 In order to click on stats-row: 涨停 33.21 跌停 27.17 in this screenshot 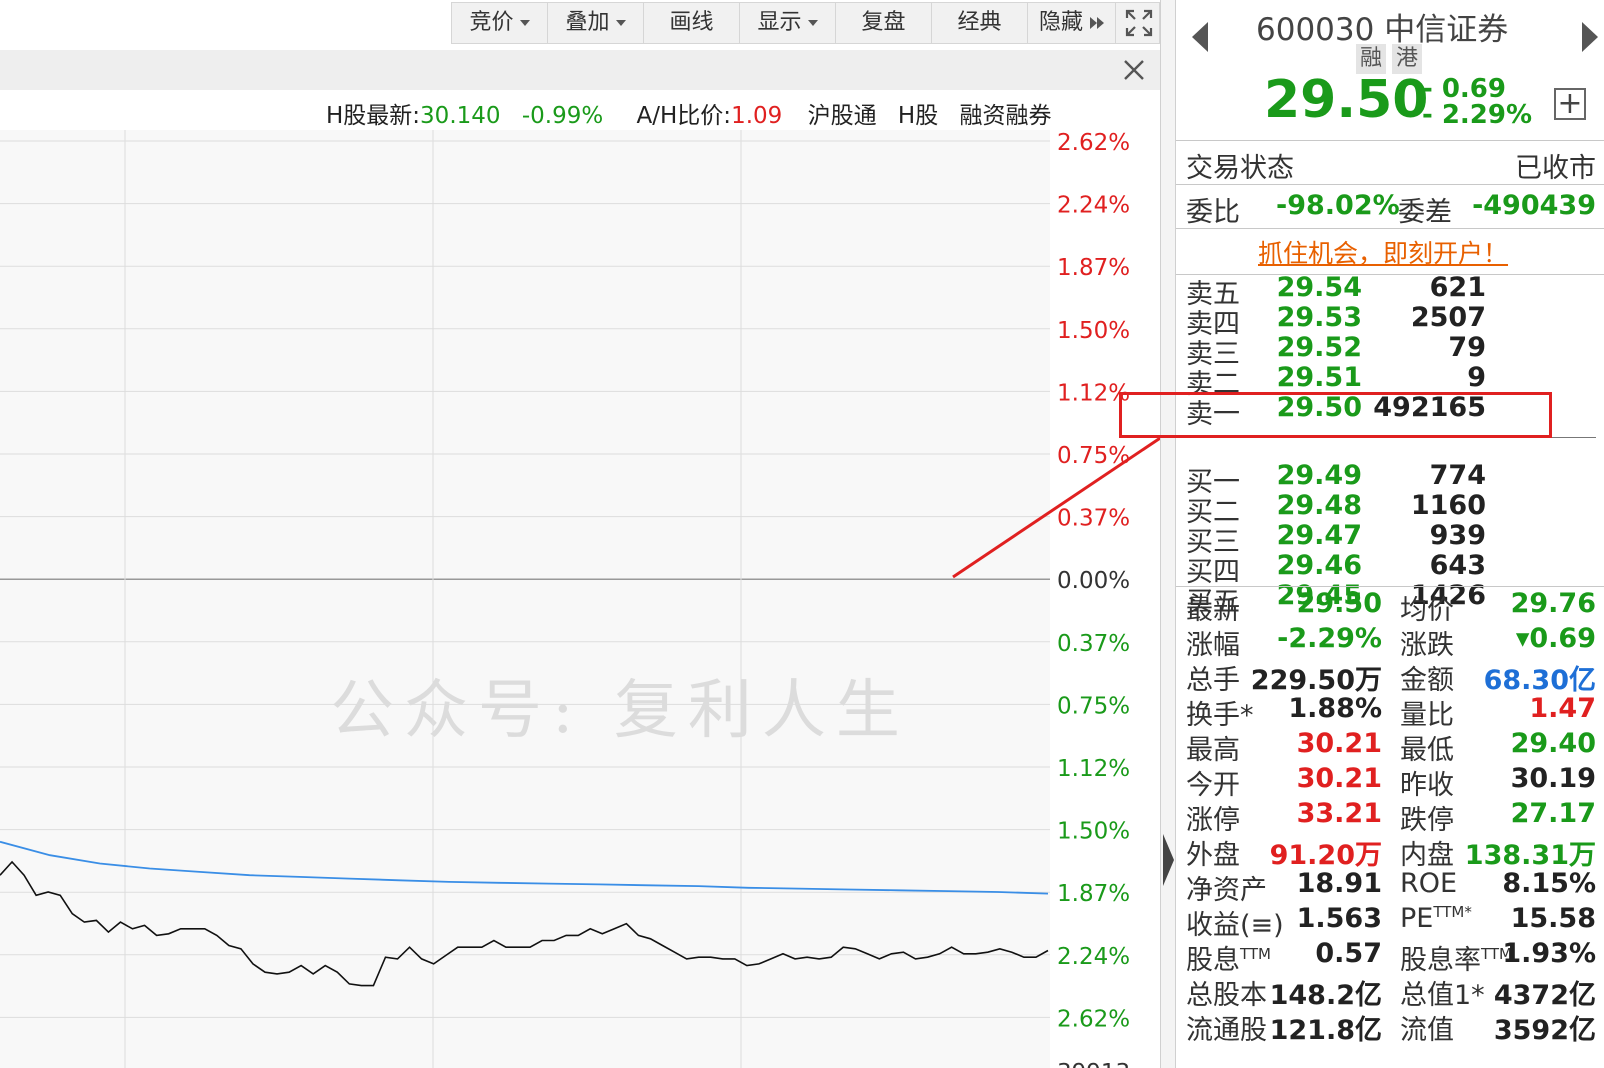, I will do `click(1390, 817)`.